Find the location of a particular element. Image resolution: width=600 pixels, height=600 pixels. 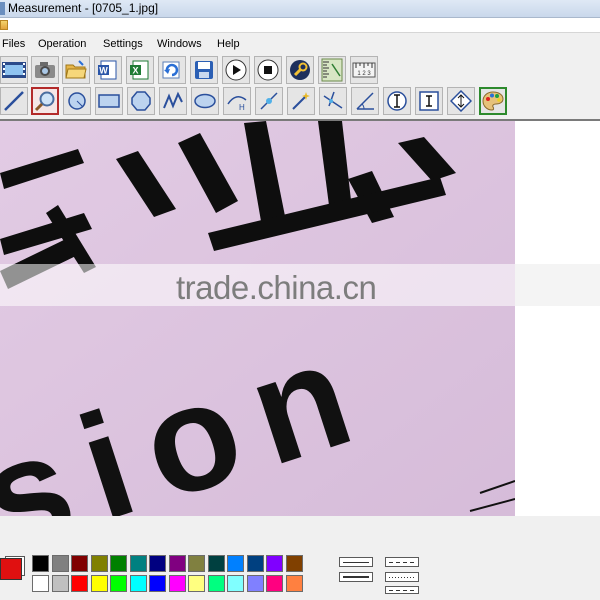

angle-icon is located at coordinates (365, 101).